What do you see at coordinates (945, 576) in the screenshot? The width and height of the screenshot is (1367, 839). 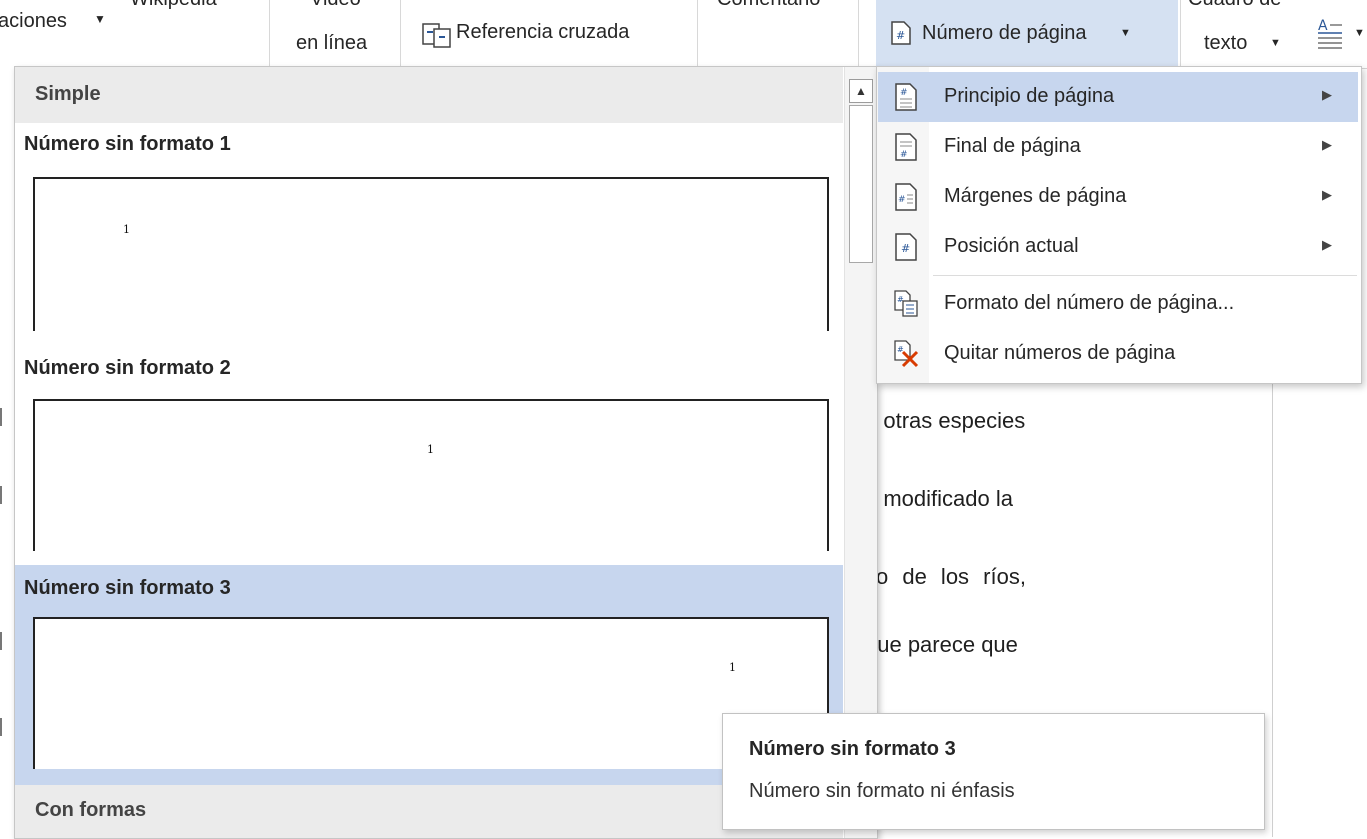 I see `document-text-line: so de los ríos,` at bounding box center [945, 576].